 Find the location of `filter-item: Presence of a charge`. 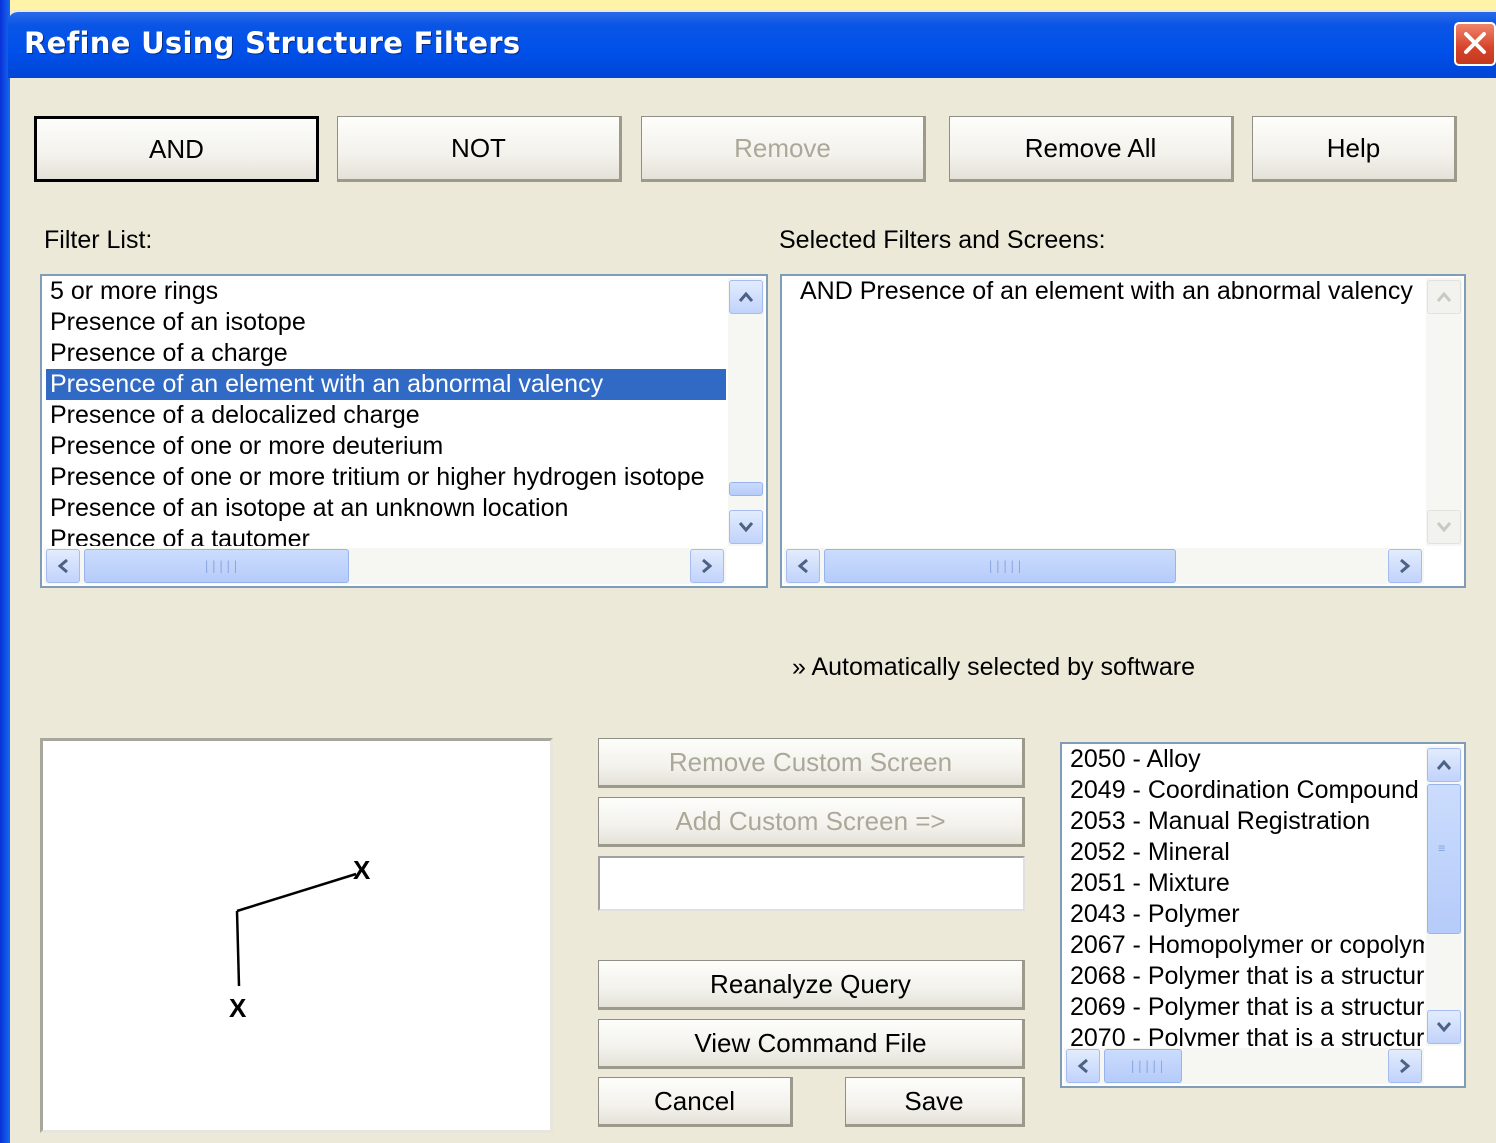

filter-item: Presence of a charge is located at coordinates (386, 353).